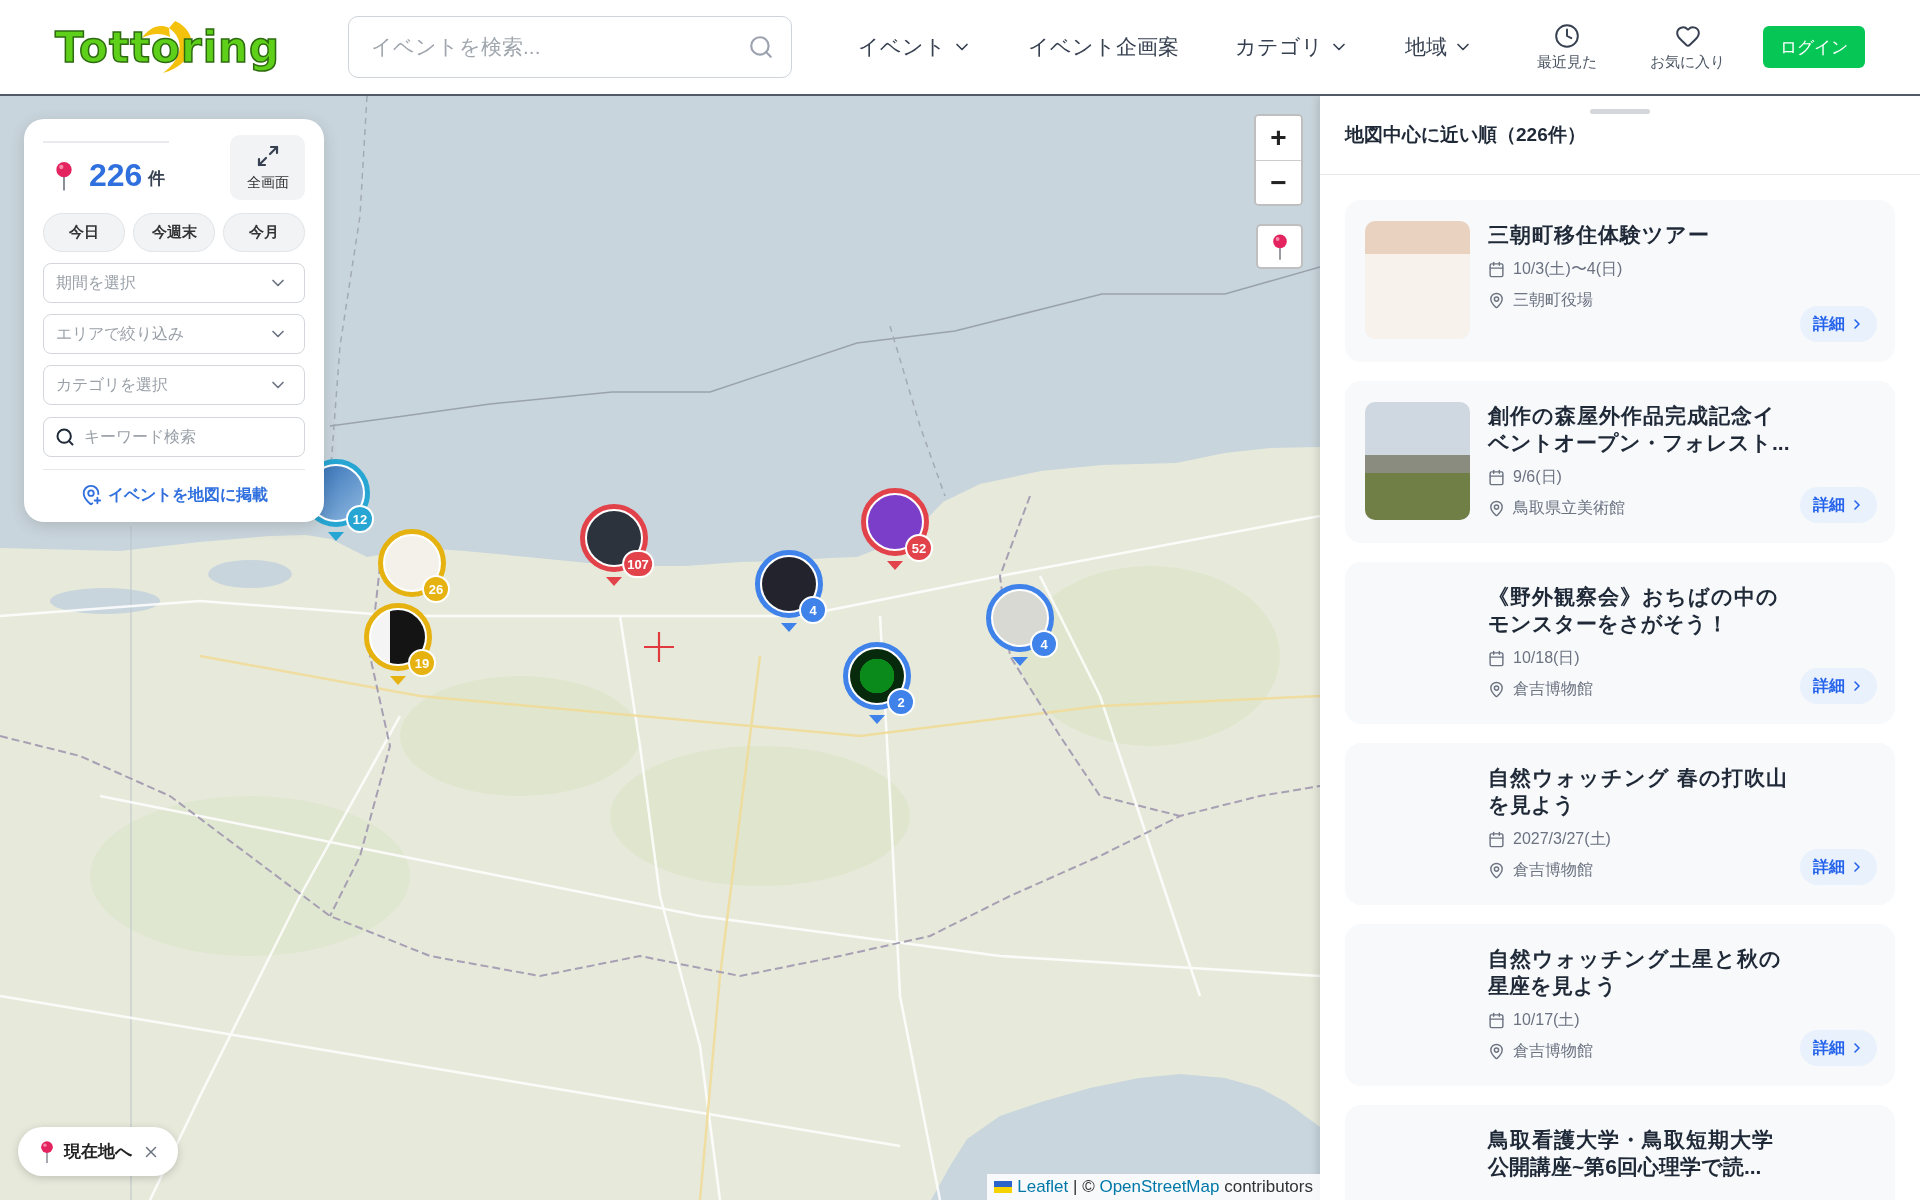 This screenshot has width=1920, height=1200. I want to click on keyword-field: キーワード検索, so click(174, 437).